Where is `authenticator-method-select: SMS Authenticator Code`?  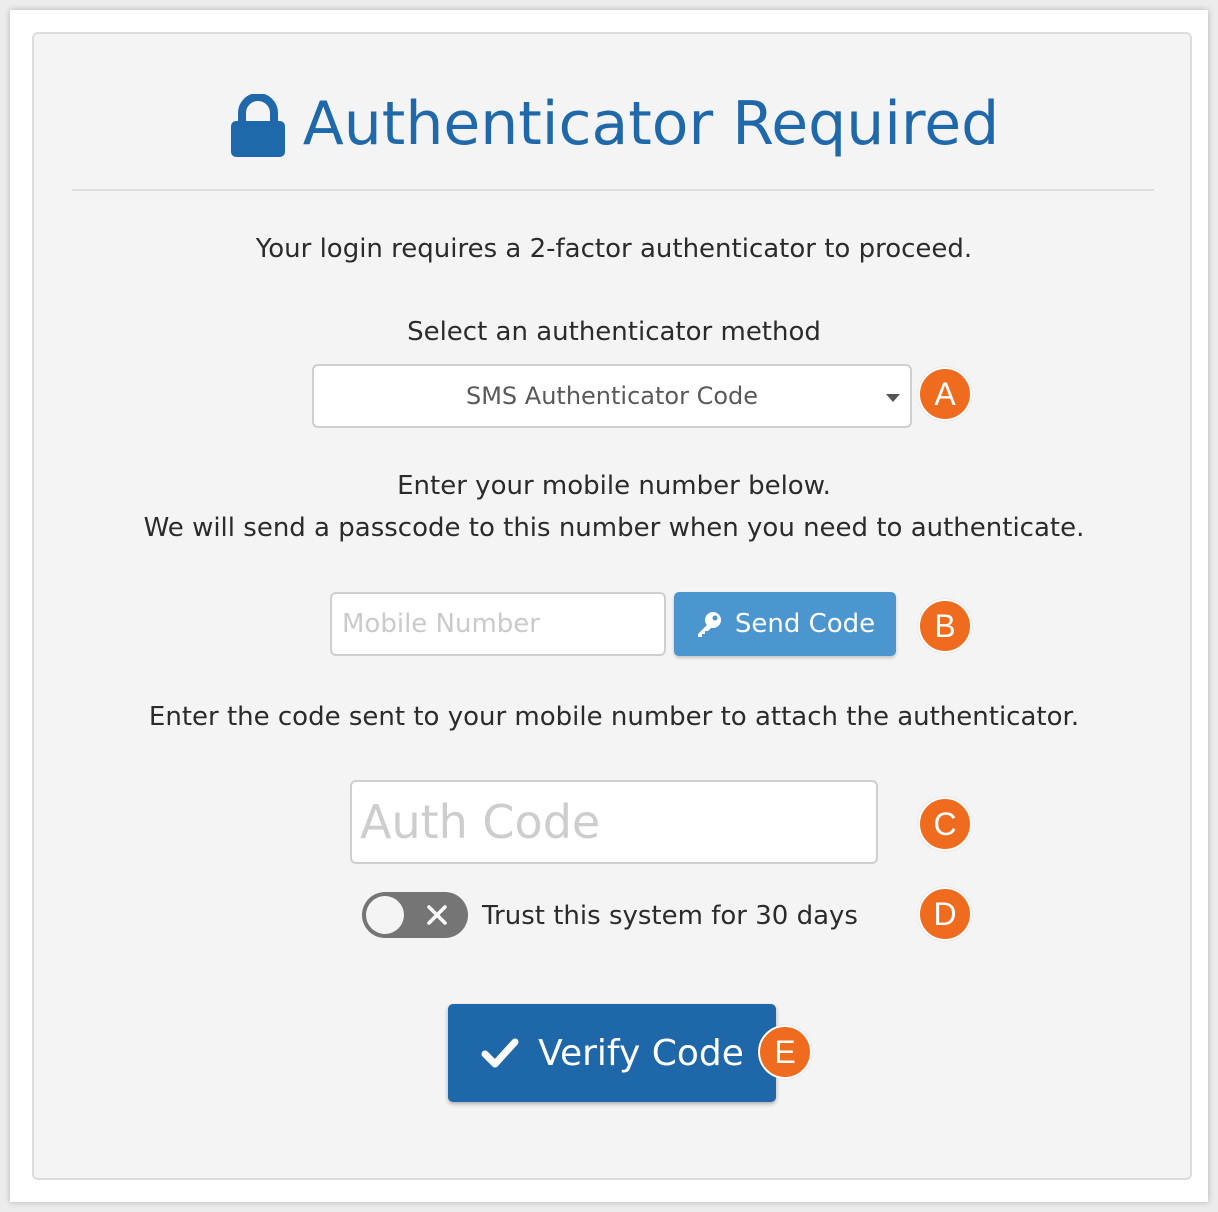
authenticator-method-select: SMS Authenticator Code is located at coordinates (612, 396).